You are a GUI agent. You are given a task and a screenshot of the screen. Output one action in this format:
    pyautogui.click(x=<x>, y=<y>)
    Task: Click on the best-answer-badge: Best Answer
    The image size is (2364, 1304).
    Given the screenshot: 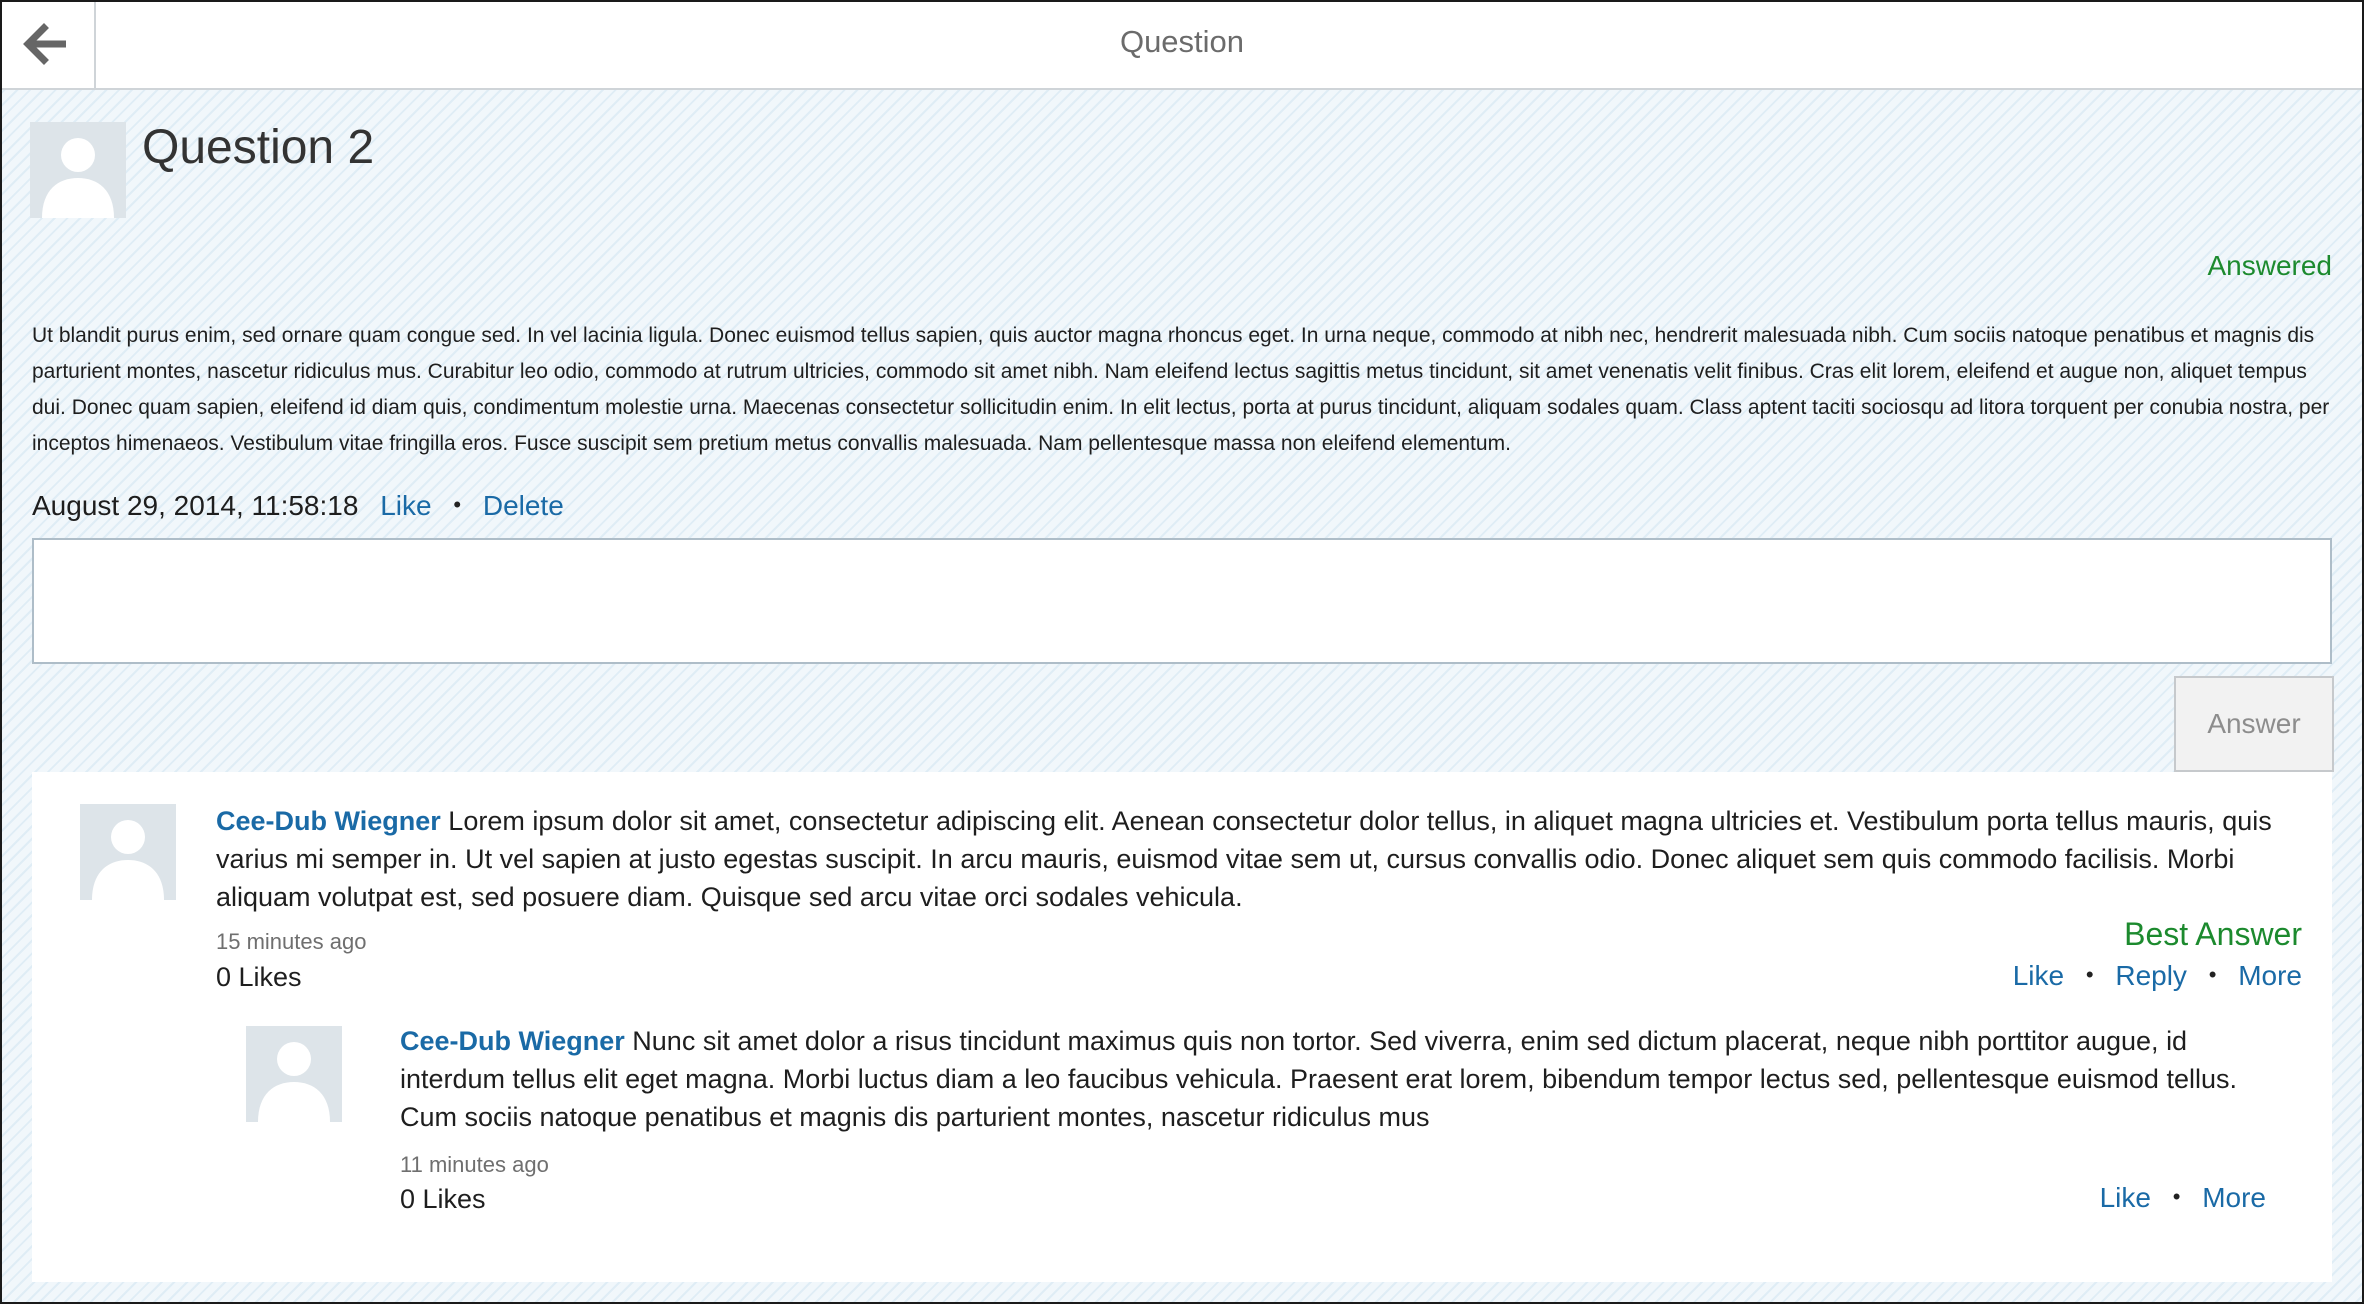 What is the action you would take?
    pyautogui.click(x=2213, y=934)
    